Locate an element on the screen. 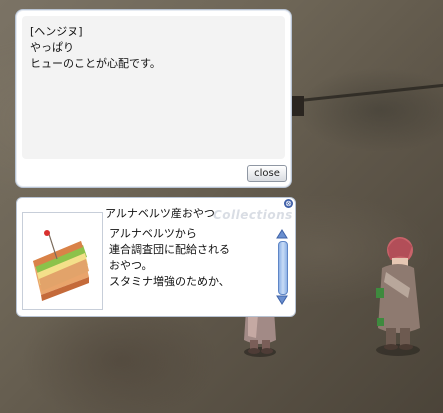  item-description: アルナベルツから 連合調査団に配給される おやつ。 スタミナ増強のためか、 is located at coordinates (189, 267).